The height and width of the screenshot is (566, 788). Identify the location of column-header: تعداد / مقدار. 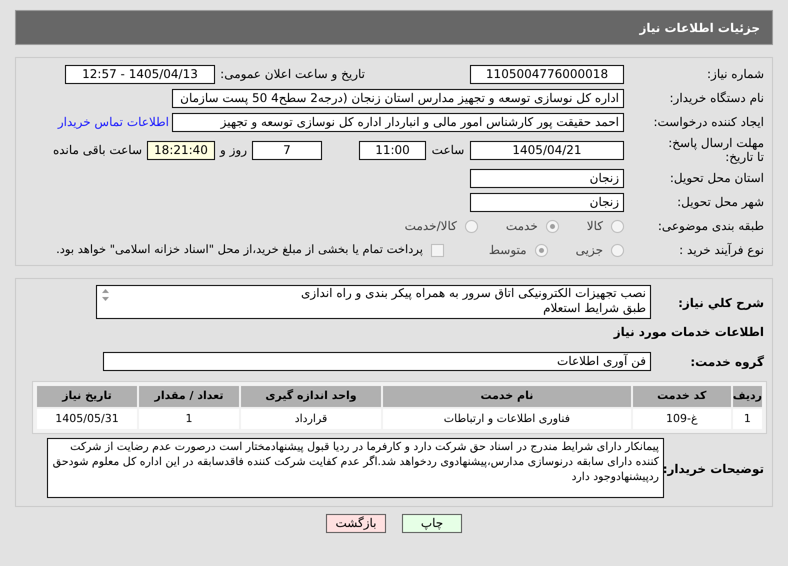
(189, 396).